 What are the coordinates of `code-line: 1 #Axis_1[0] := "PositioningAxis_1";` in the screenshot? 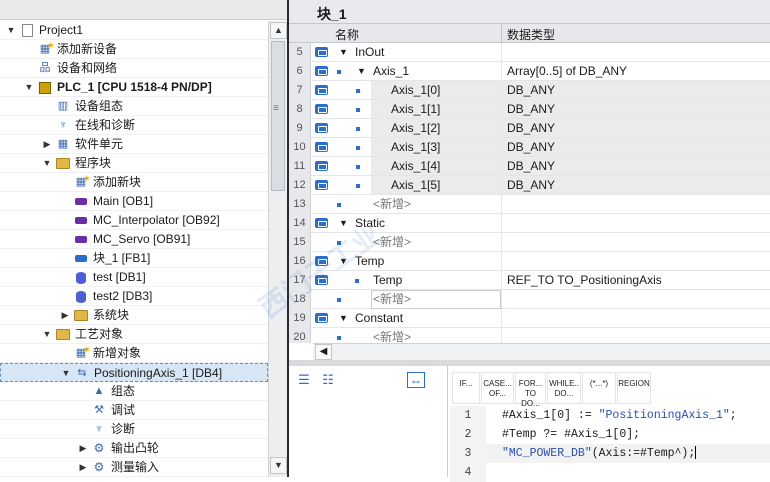 It's located at (610, 415).